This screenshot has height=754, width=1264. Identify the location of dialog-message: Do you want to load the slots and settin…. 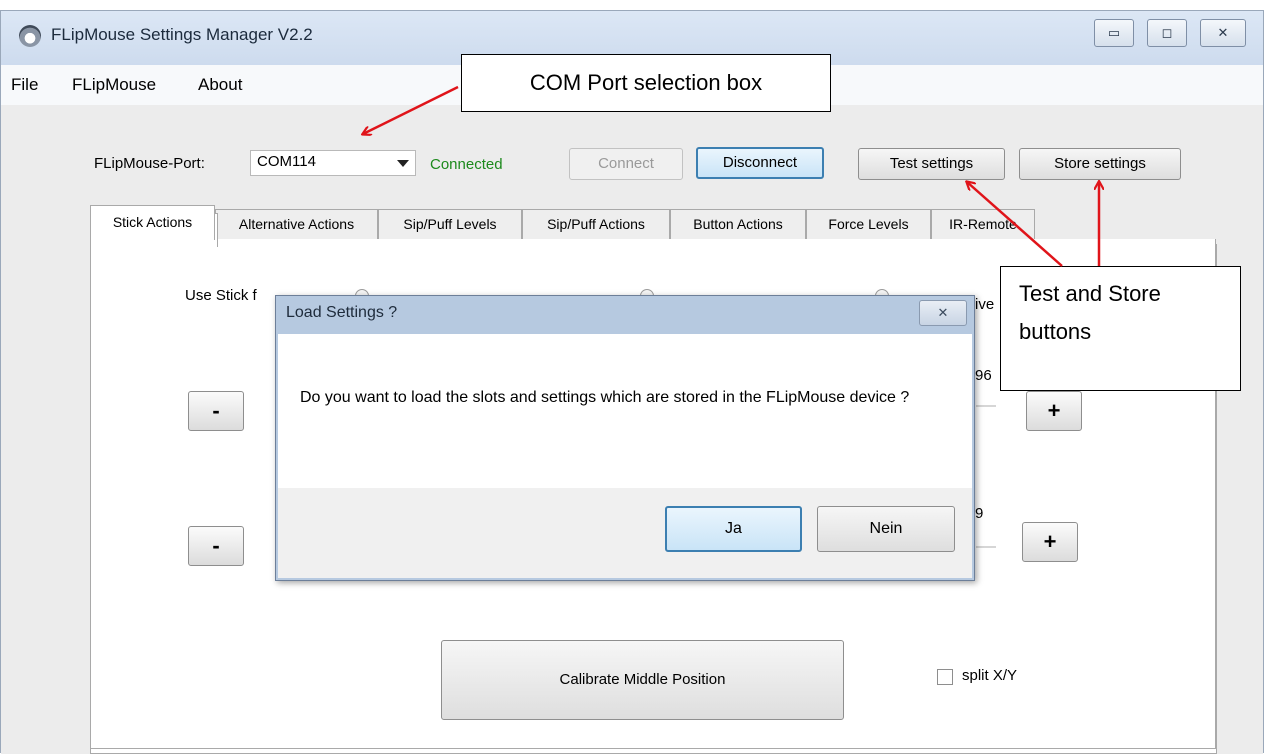
(605, 397).